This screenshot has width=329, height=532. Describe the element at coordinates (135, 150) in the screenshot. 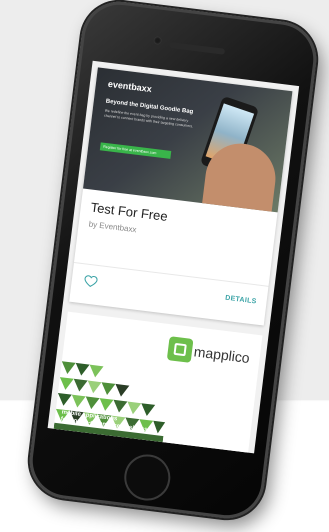

I see `hero-cta: Register for free at eventbaxx.com` at that location.